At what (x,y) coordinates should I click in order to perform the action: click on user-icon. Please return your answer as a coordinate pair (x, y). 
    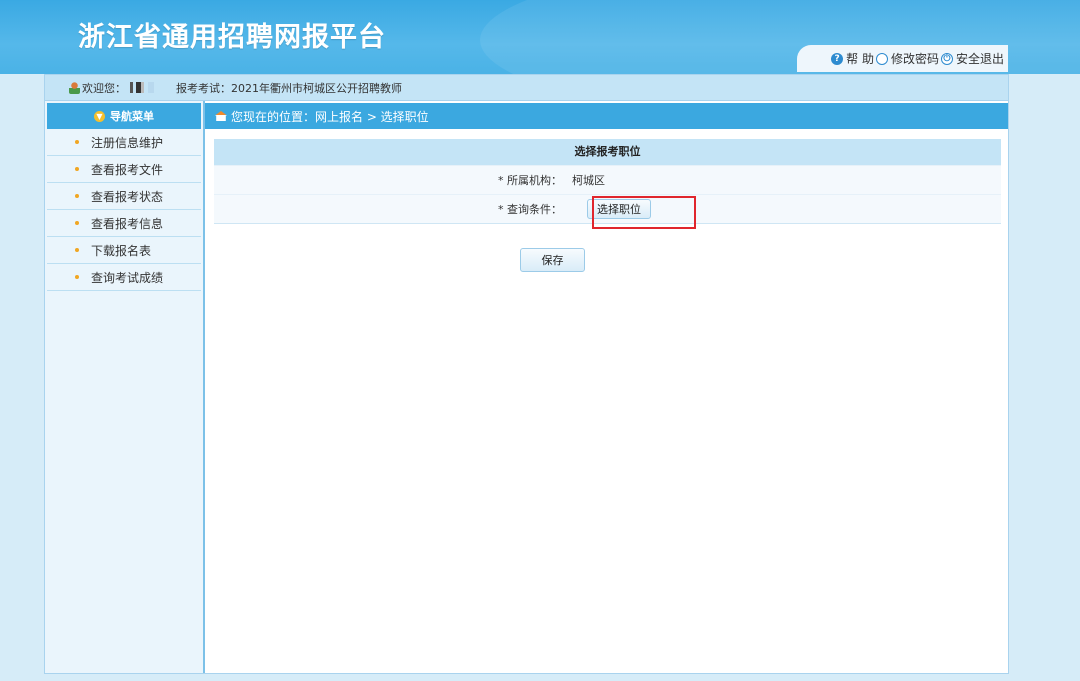
    Looking at the image, I should click on (74, 87).